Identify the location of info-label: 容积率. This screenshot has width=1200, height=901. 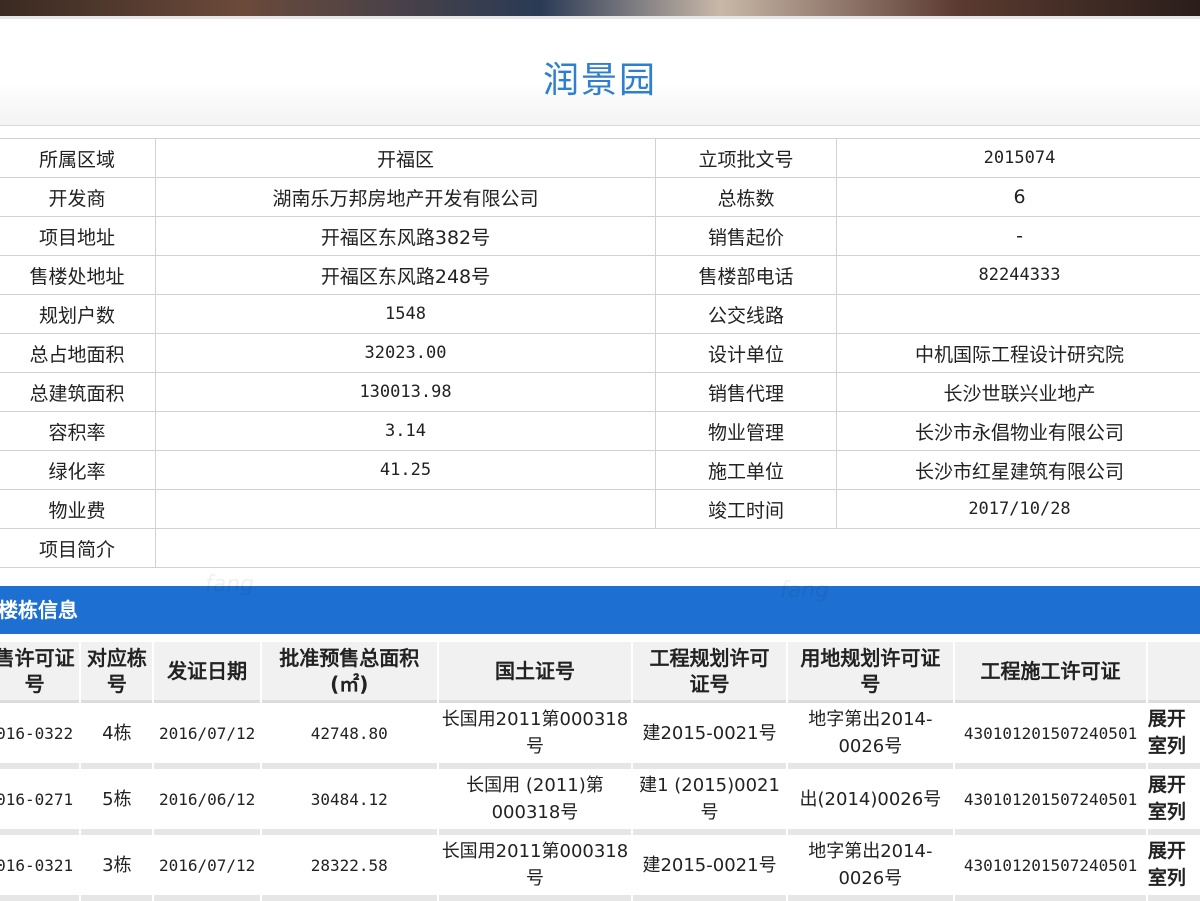
(78, 431).